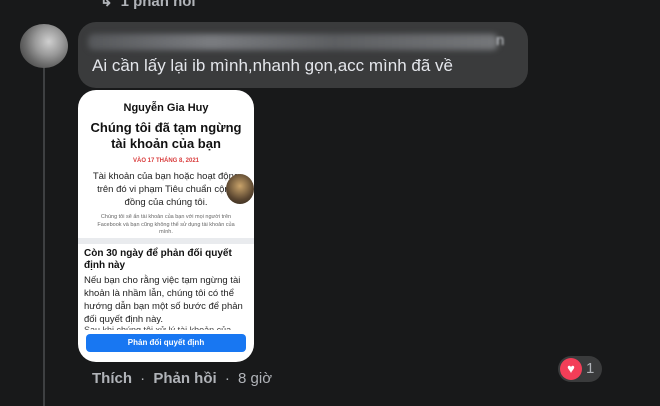 The width and height of the screenshot is (660, 406). I want to click on appeal-title: Còn 30 ngày để phản đối quyết định này, so click(158, 259).